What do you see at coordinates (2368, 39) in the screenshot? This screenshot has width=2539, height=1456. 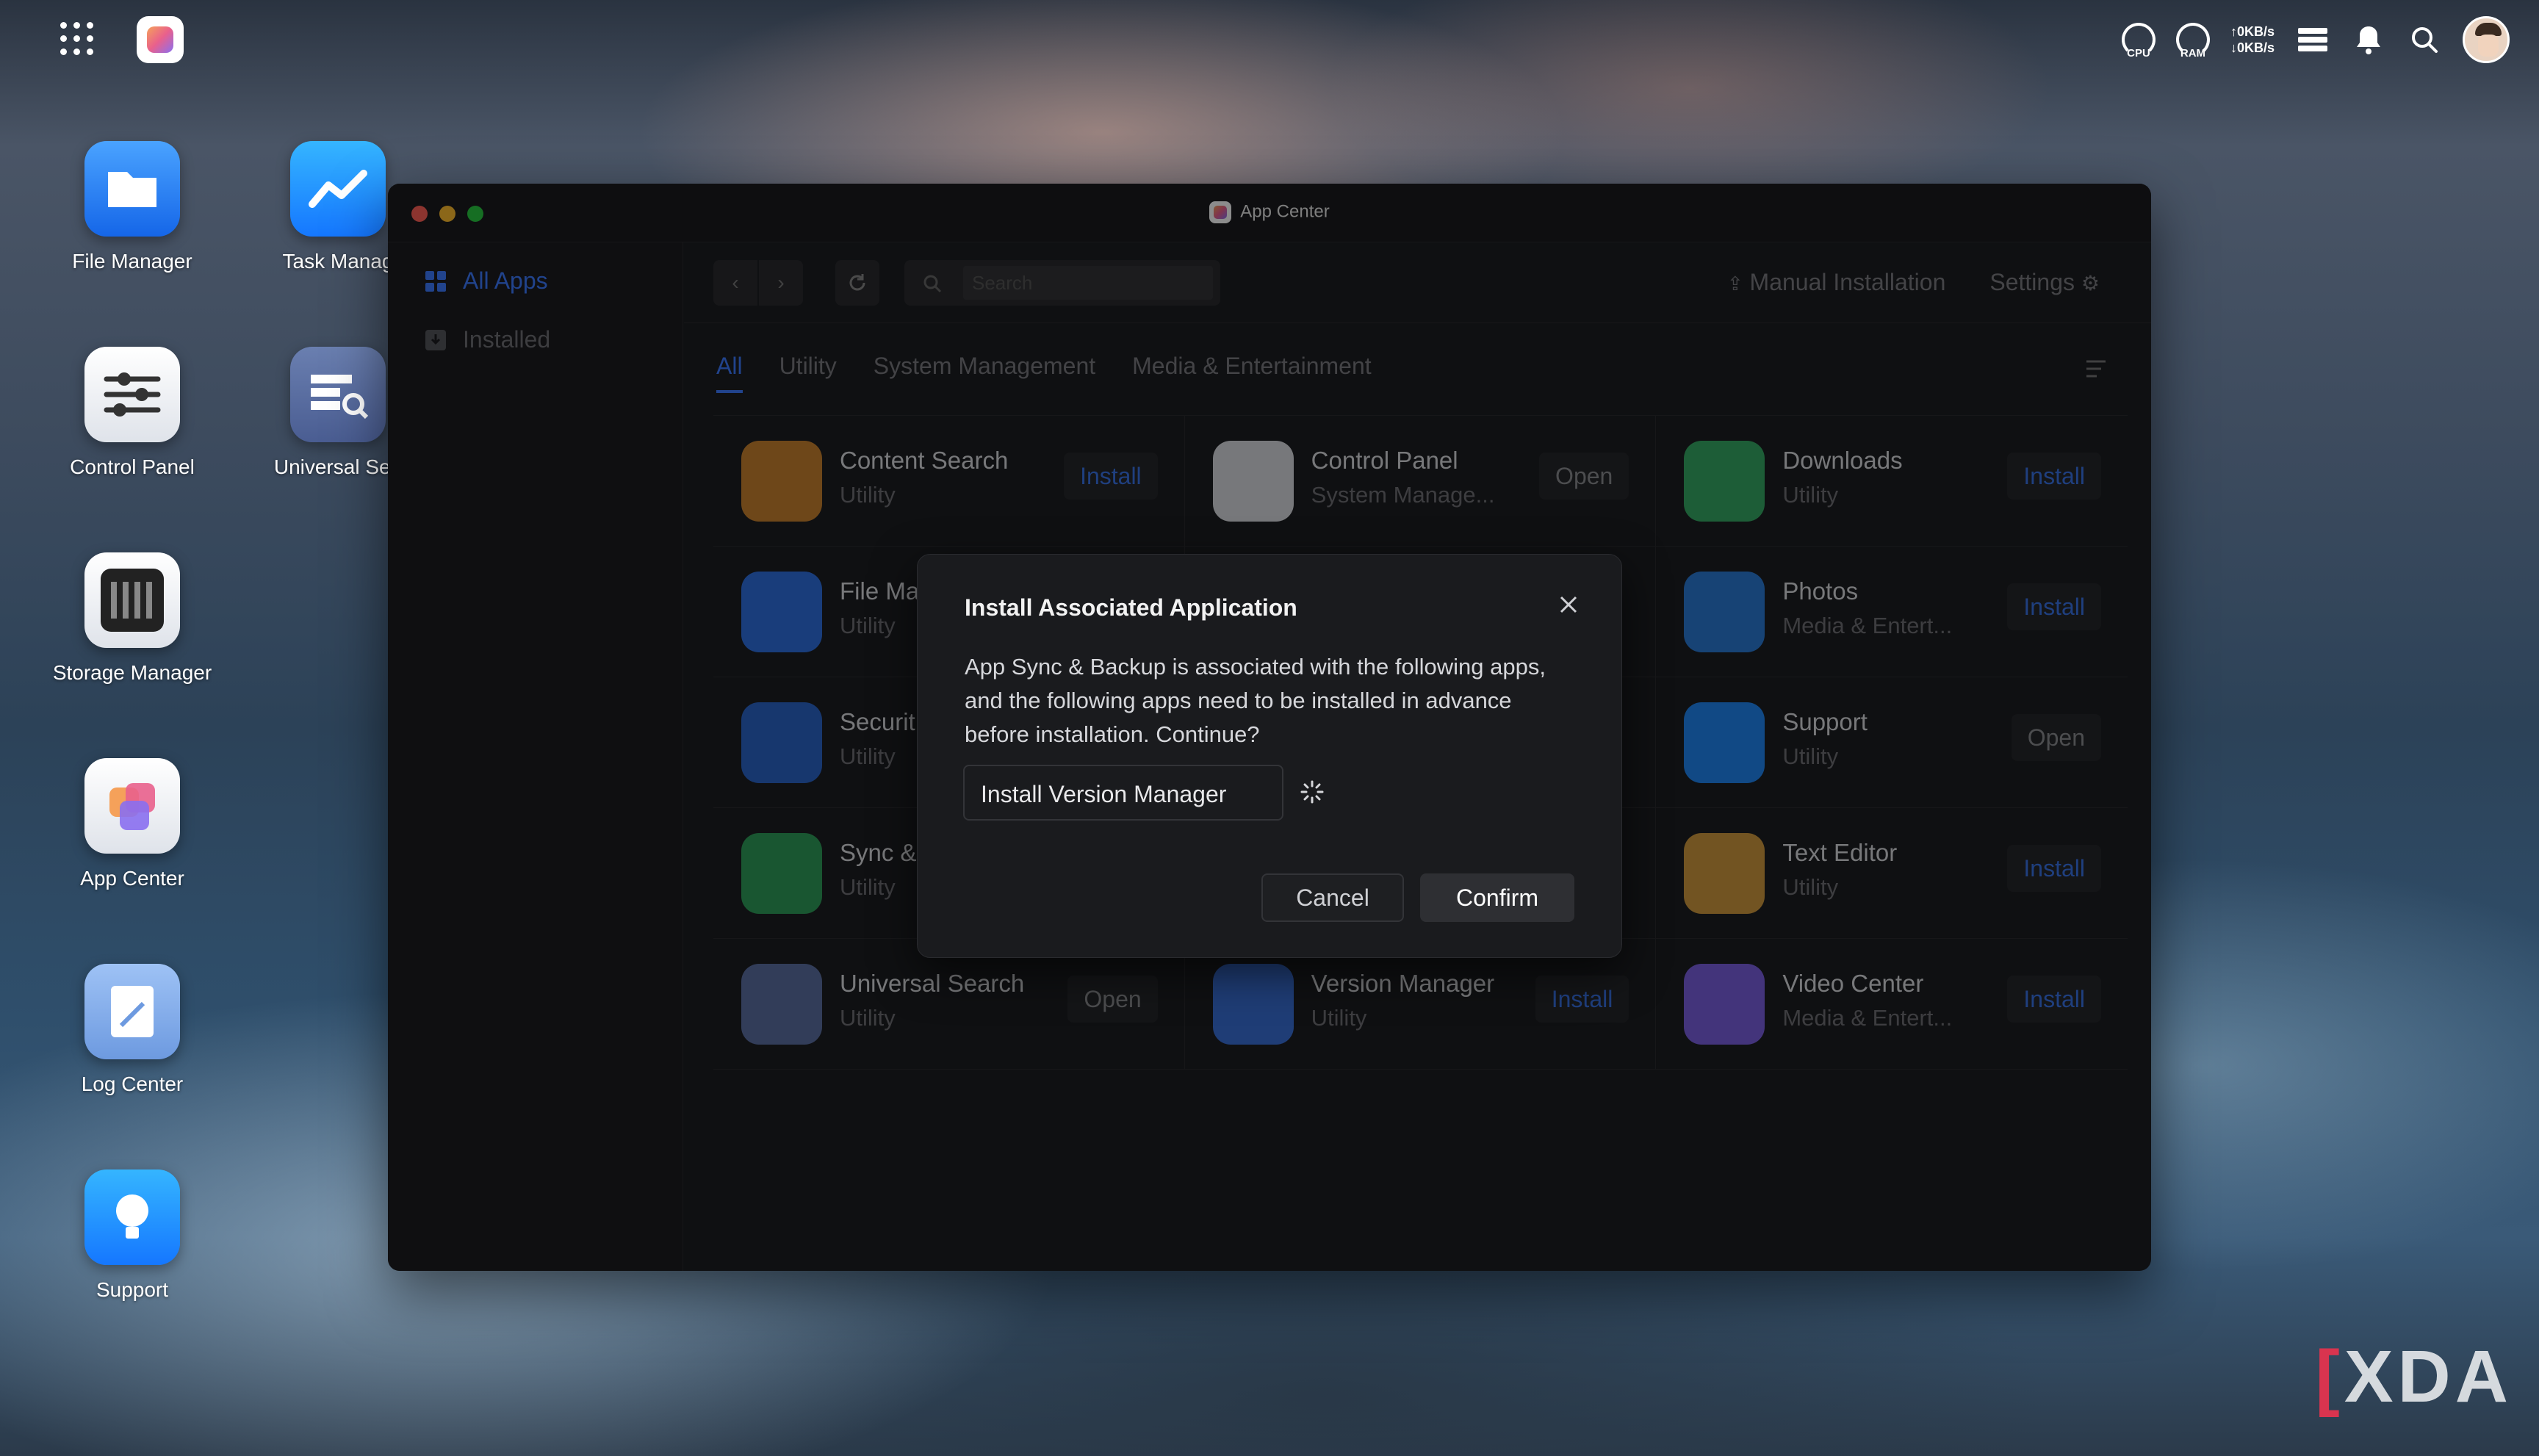 I see `notification-bell-icon` at bounding box center [2368, 39].